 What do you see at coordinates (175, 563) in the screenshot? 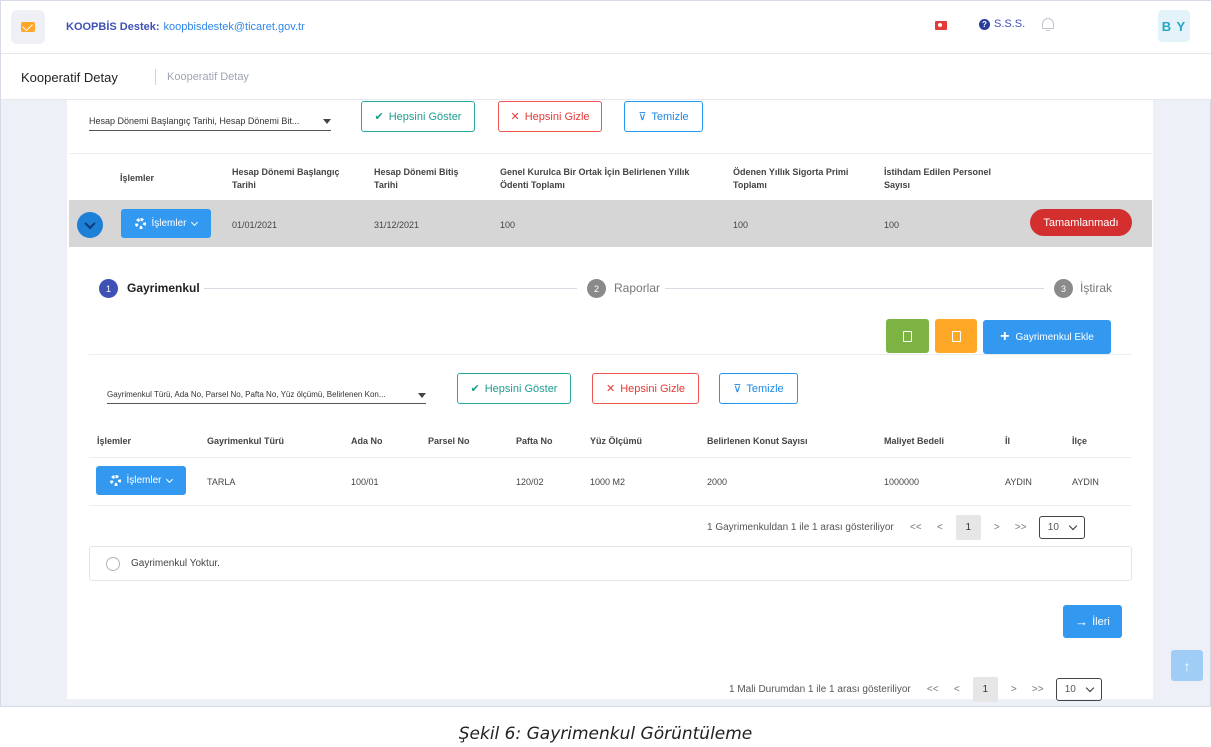
I see `no-property-label: Gayrimenkul Yoktur.` at bounding box center [175, 563].